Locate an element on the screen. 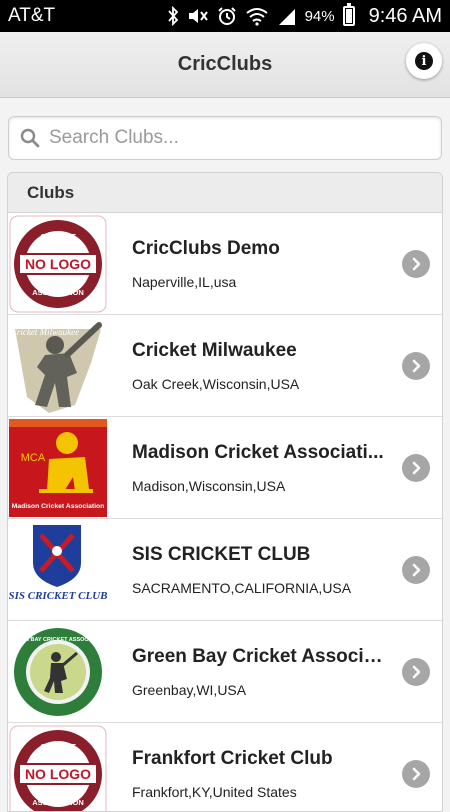 This screenshot has width=450, height=812. club-text: CricClubs Demo Naperville,IL,usa is located at coordinates (287, 264).